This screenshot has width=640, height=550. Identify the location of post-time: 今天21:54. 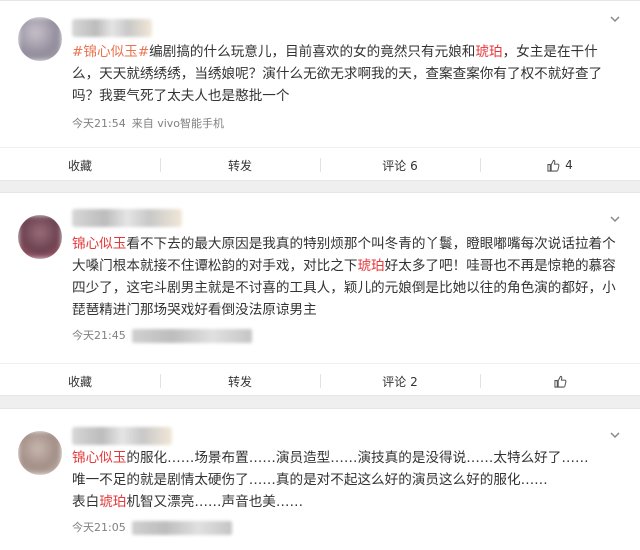
(99, 124).